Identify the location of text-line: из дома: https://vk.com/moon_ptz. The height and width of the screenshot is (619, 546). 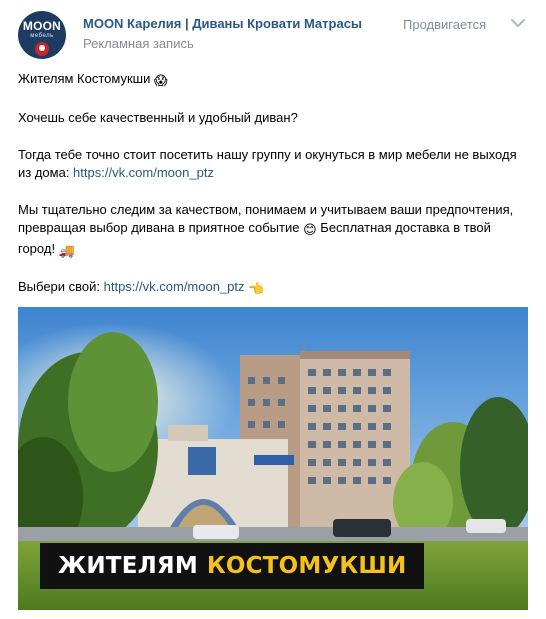
(273, 173).